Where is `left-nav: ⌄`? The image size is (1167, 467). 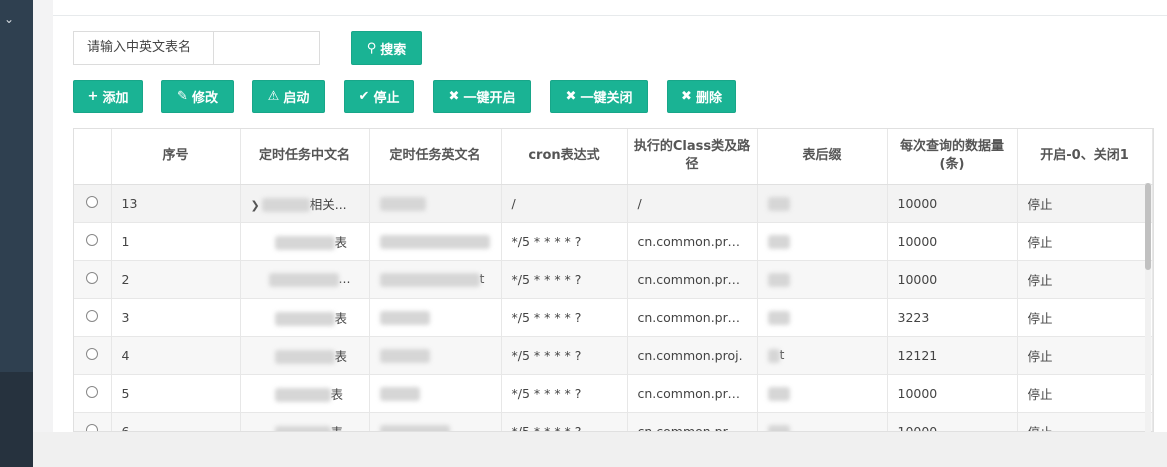
left-nav: ⌄ is located at coordinates (16, 233).